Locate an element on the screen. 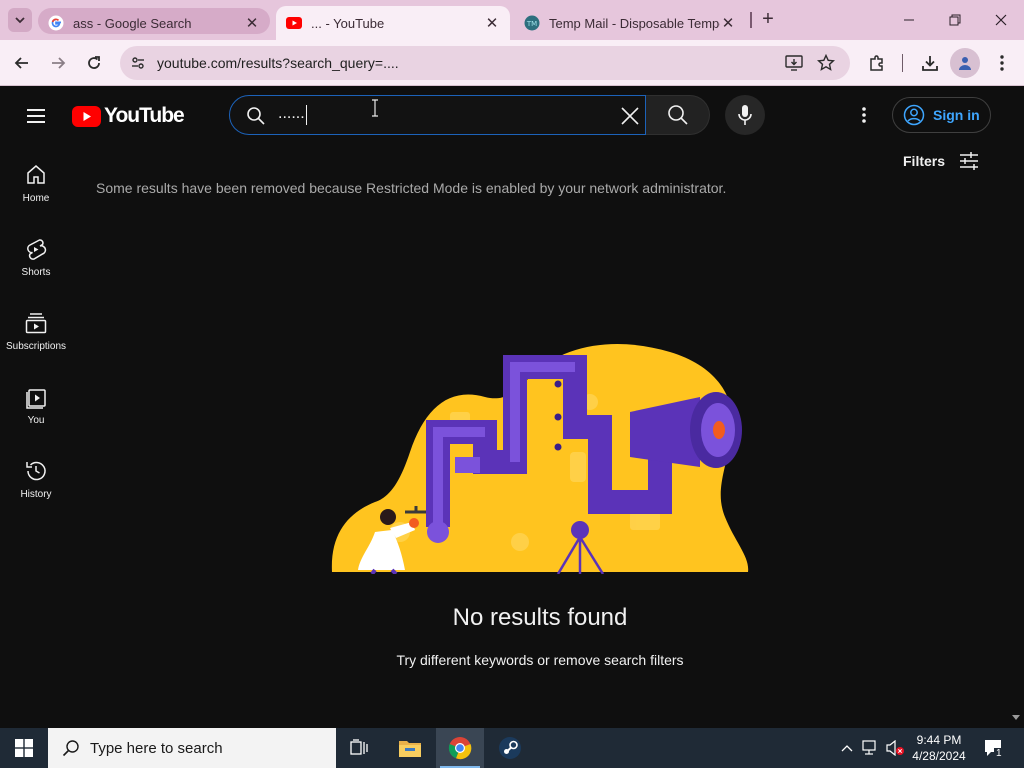  windows-logo-icon is located at coordinates (24, 748).